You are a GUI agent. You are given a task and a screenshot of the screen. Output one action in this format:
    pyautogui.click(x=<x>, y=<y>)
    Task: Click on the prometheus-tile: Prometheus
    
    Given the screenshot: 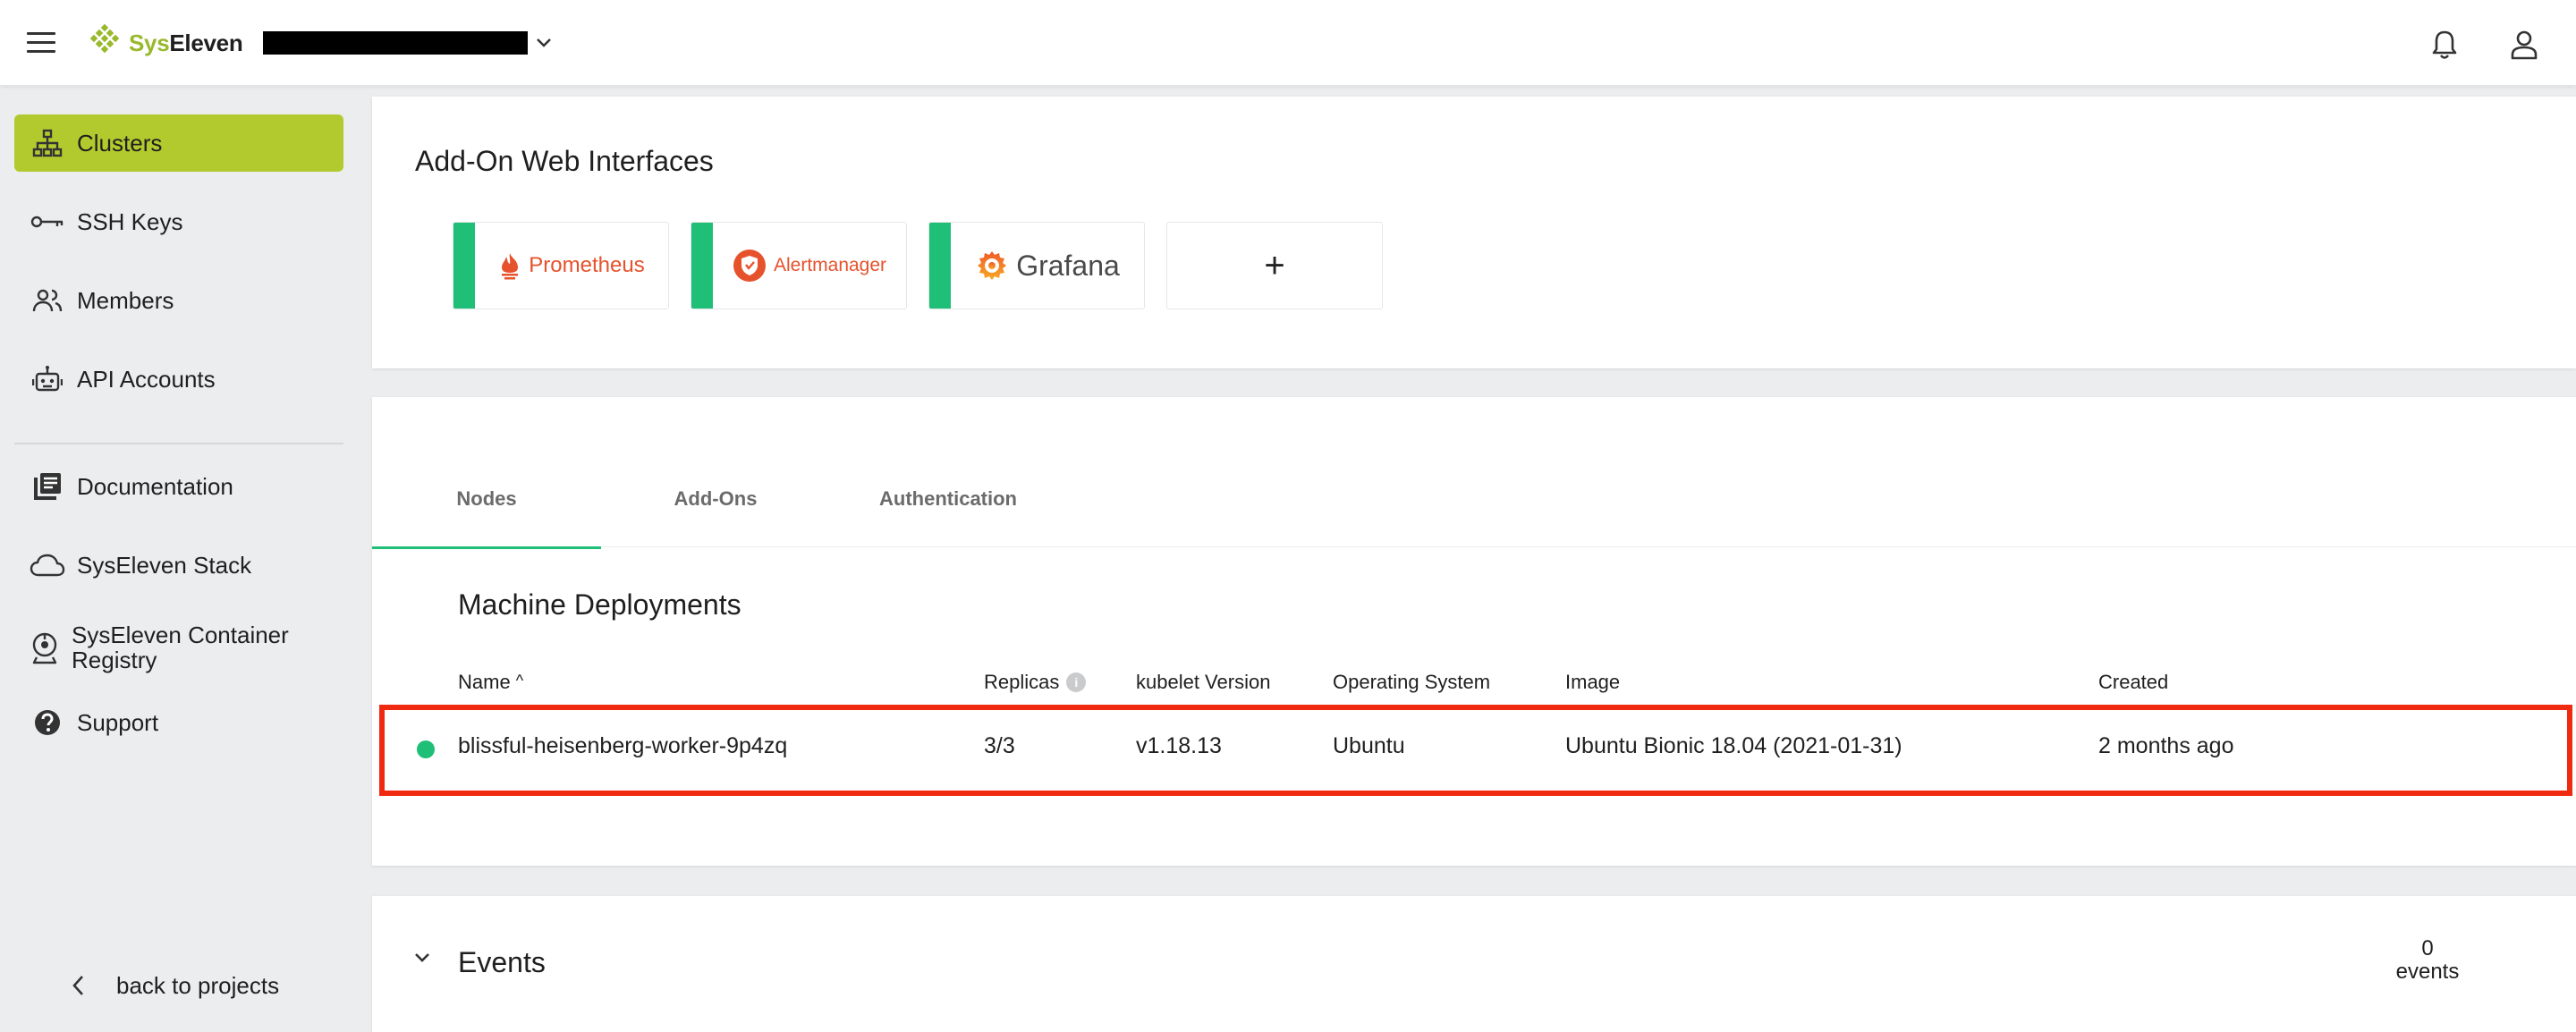 What is the action you would take?
    pyautogui.click(x=561, y=265)
    